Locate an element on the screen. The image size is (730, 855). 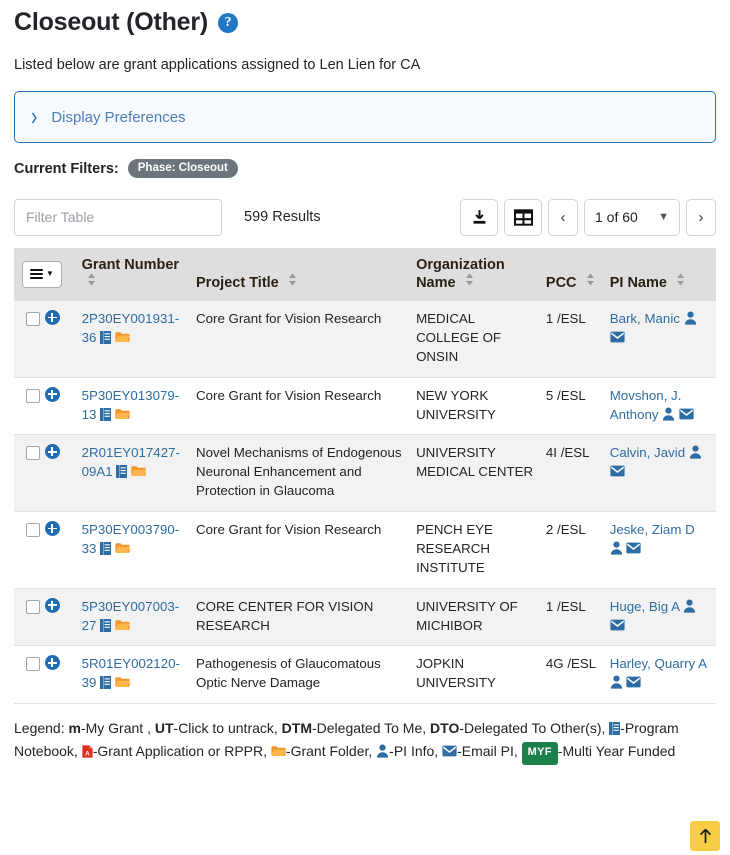
legend-text: -PI Info, is located at coordinates (414, 750).